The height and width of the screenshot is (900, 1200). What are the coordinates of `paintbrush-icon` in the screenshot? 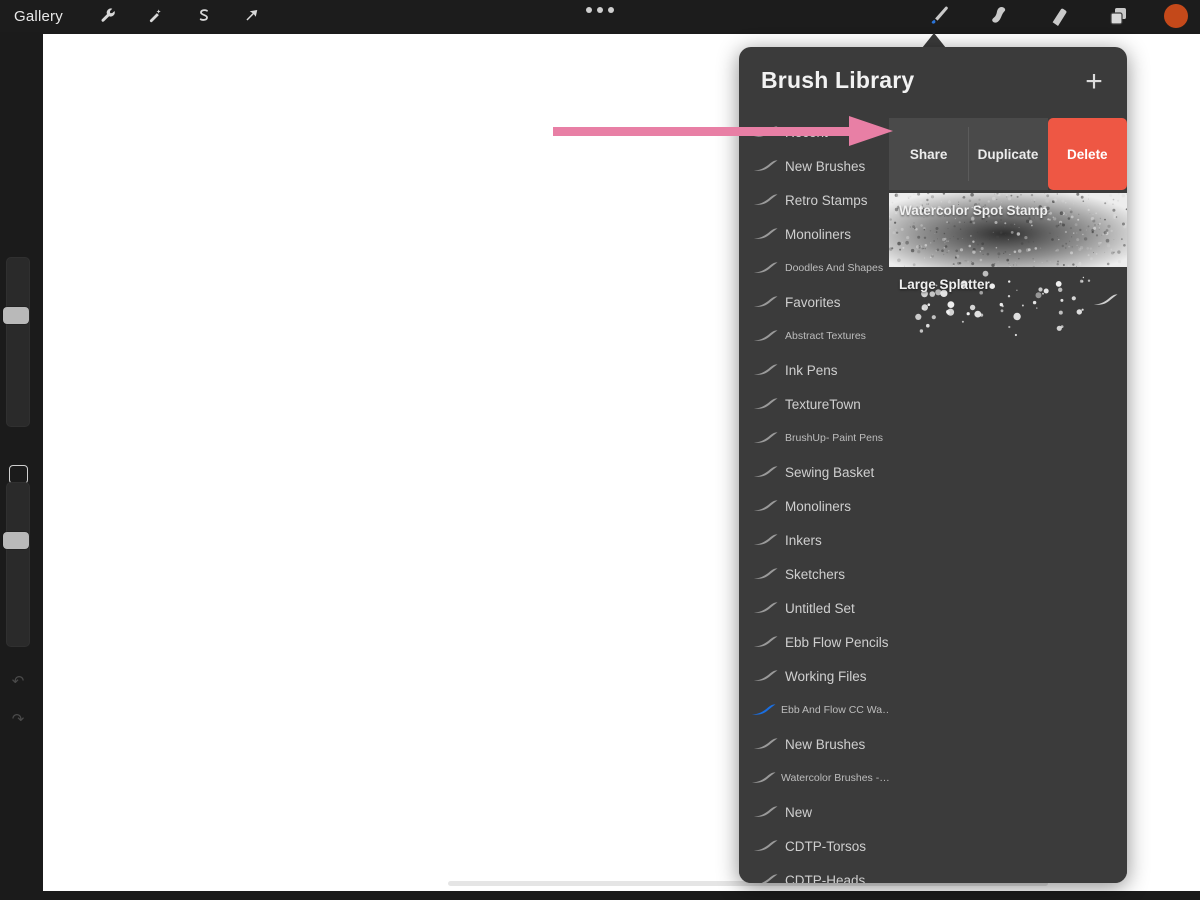 It's located at (939, 16).